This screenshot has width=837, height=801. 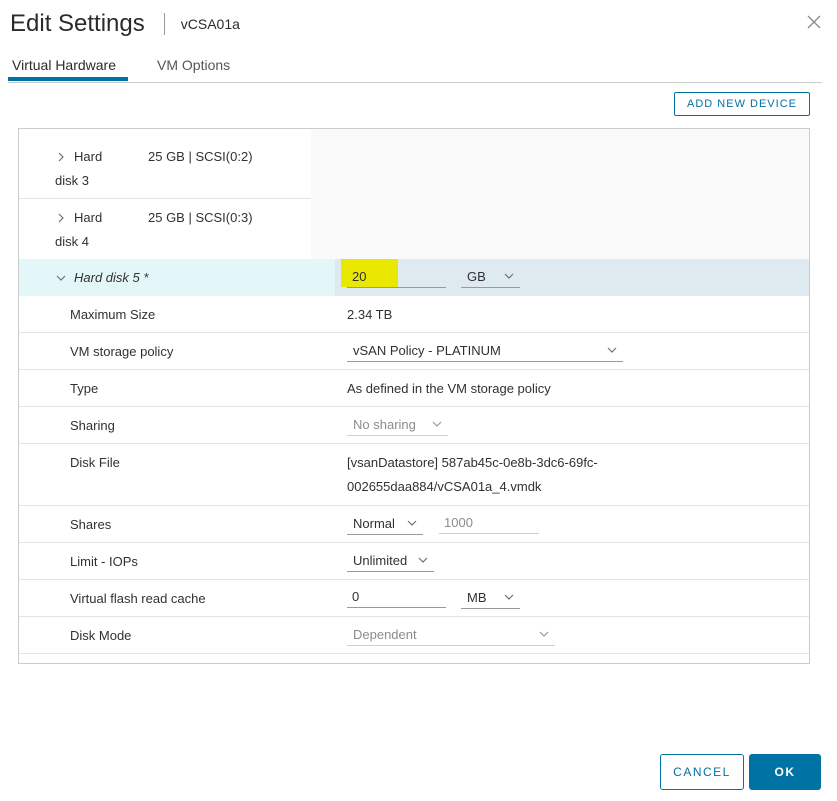 I want to click on device-summary: 25 GB | SCSI(0:2), so click(x=200, y=156).